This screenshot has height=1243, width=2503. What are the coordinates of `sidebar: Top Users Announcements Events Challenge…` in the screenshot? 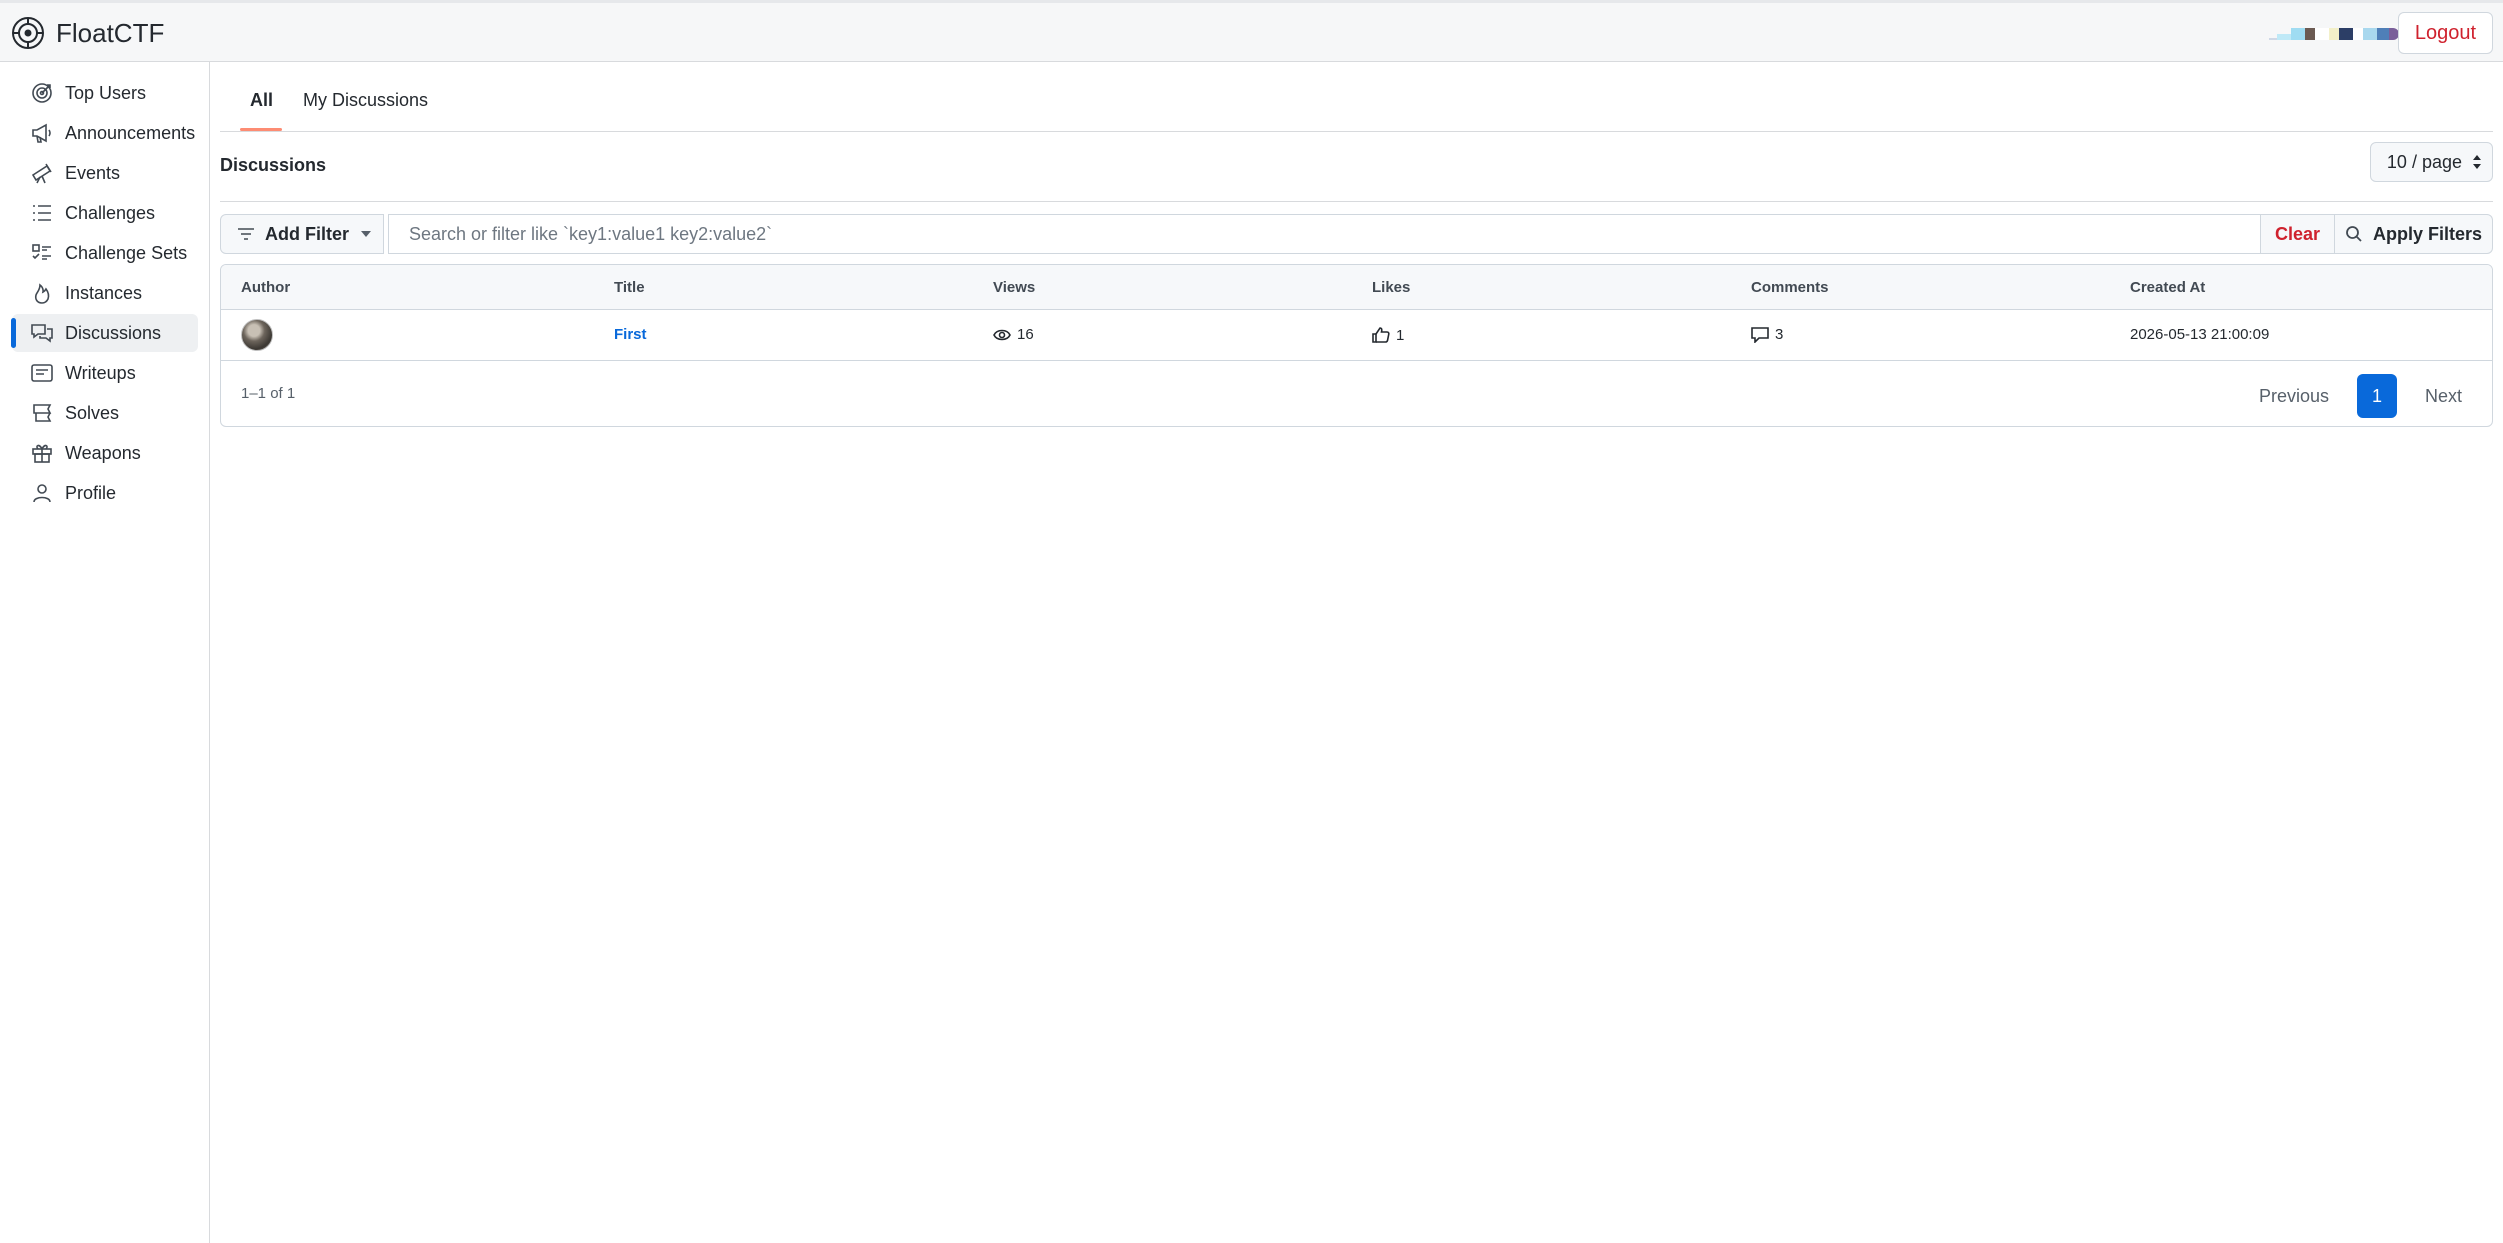 It's located at (105, 652).